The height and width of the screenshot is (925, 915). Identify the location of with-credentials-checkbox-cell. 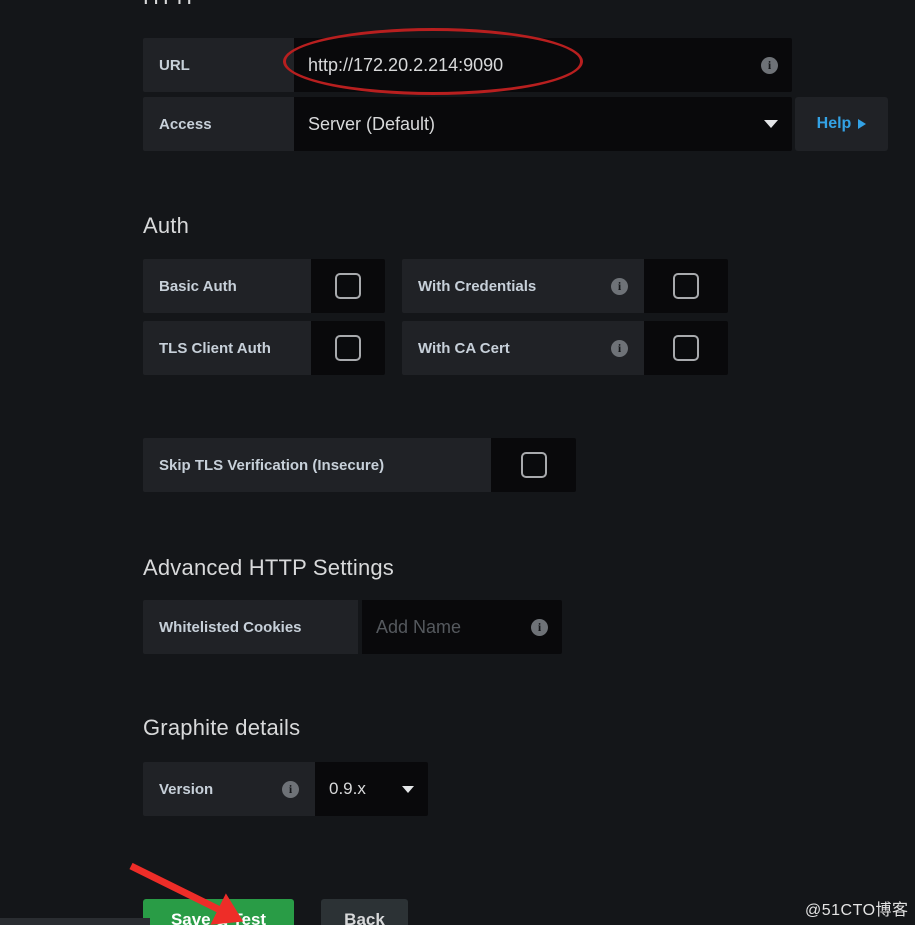
(686, 286).